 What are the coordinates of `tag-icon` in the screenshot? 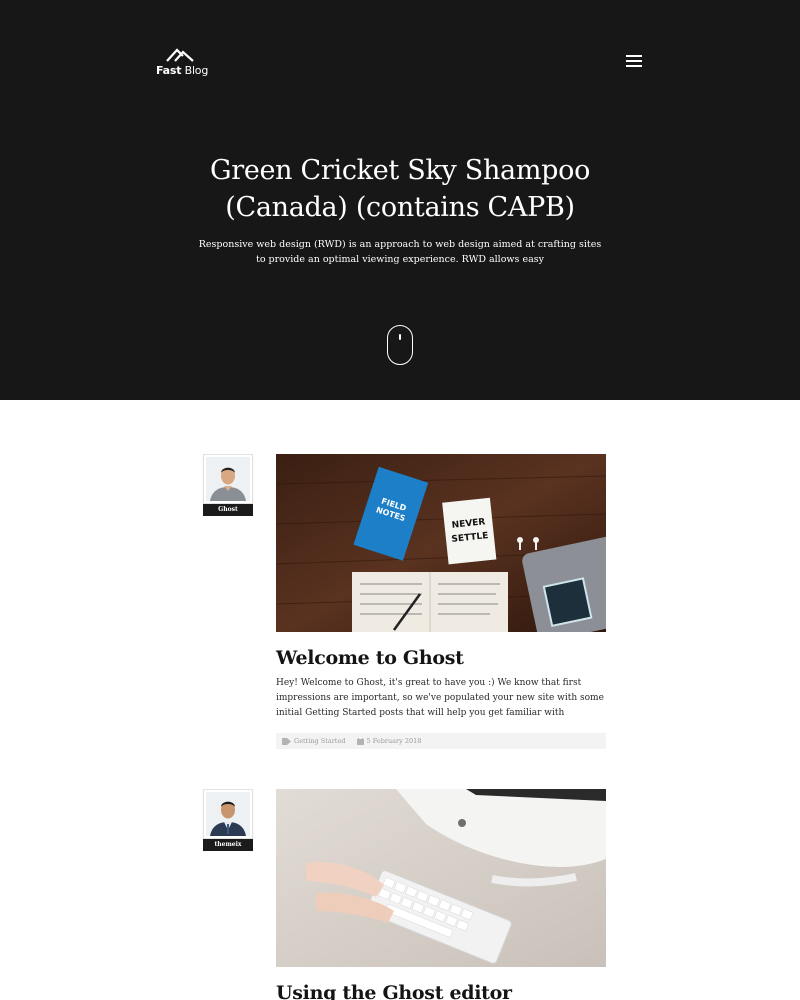 It's located at (286, 741).